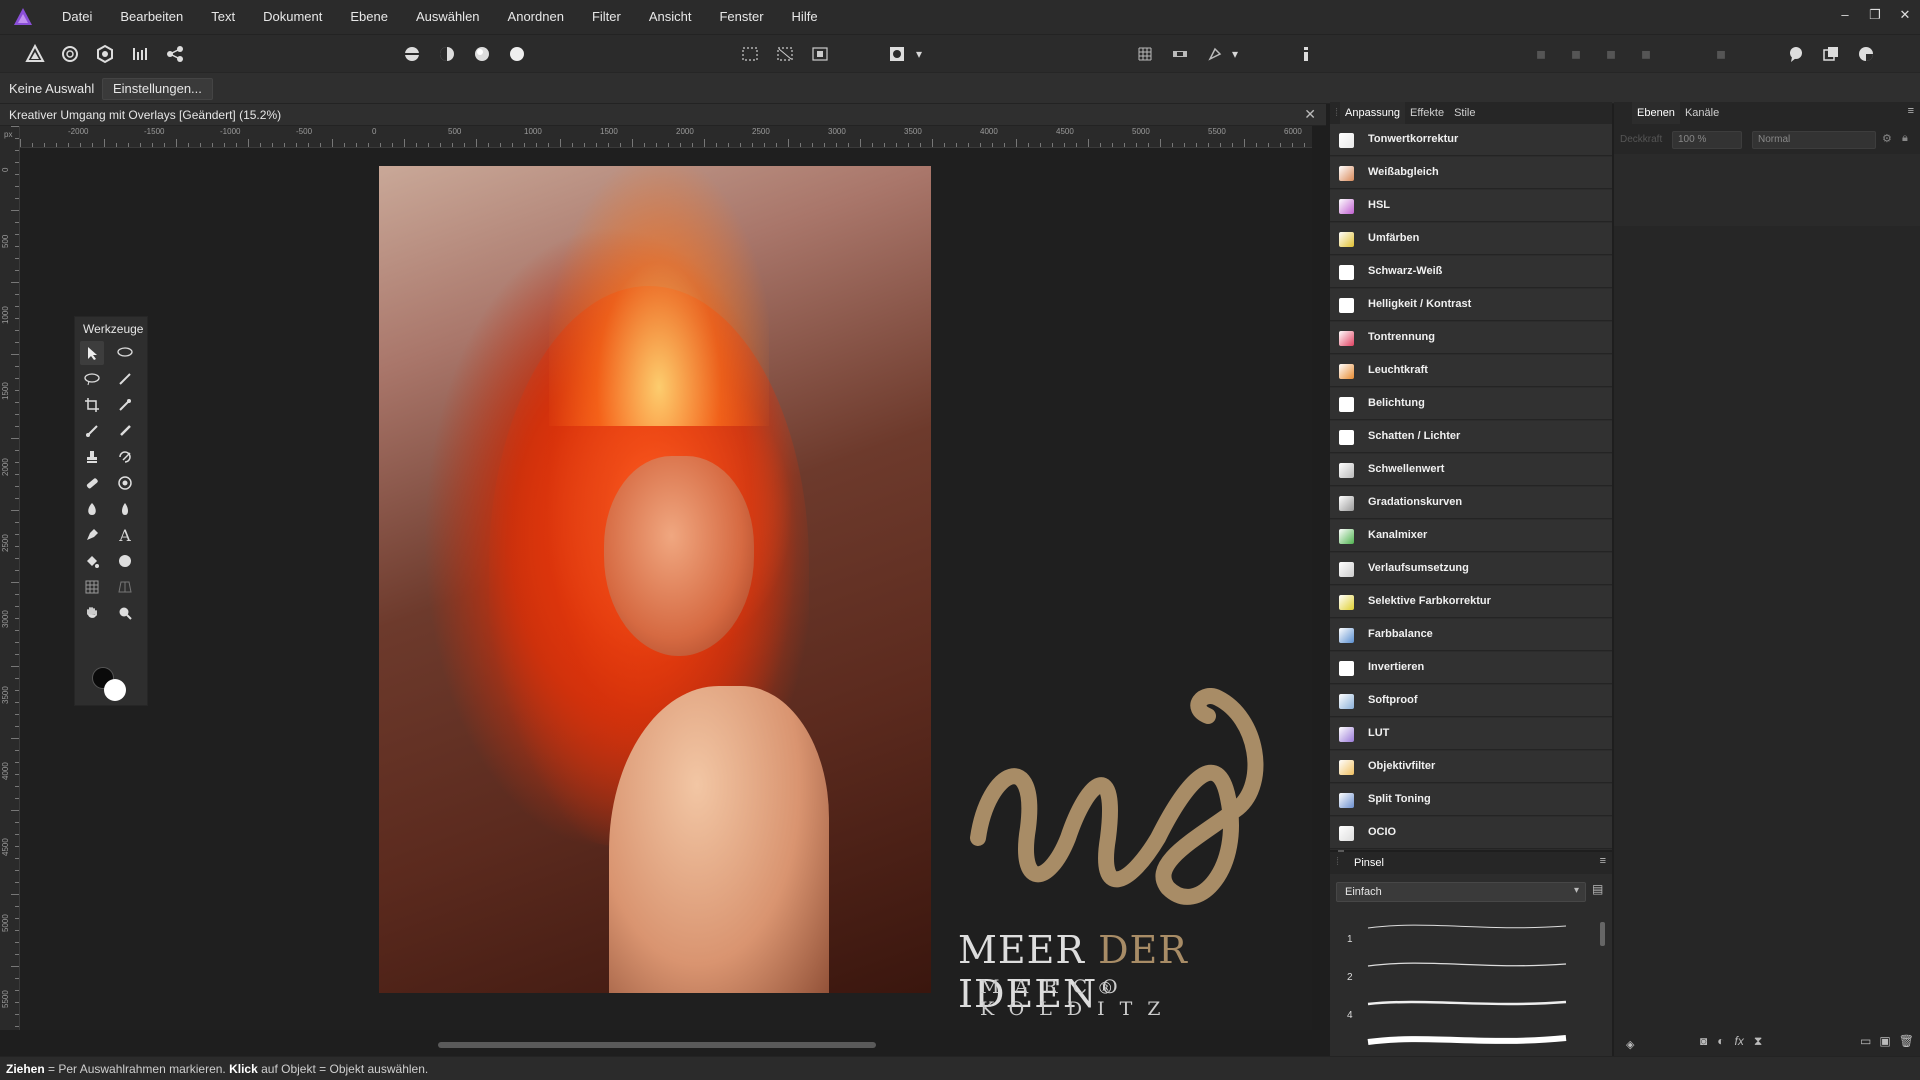 The image size is (1920, 1080). What do you see at coordinates (1369, 863) in the screenshot?
I see `brush-panel-title: Pinsel` at bounding box center [1369, 863].